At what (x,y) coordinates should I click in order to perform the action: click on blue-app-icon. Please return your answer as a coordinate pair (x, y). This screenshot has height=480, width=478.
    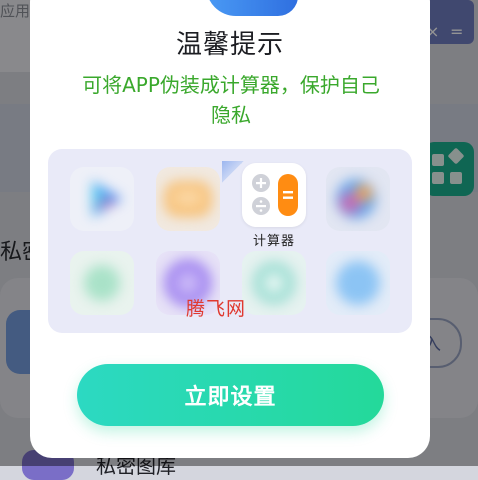
    Looking at the image, I should click on (358, 283).